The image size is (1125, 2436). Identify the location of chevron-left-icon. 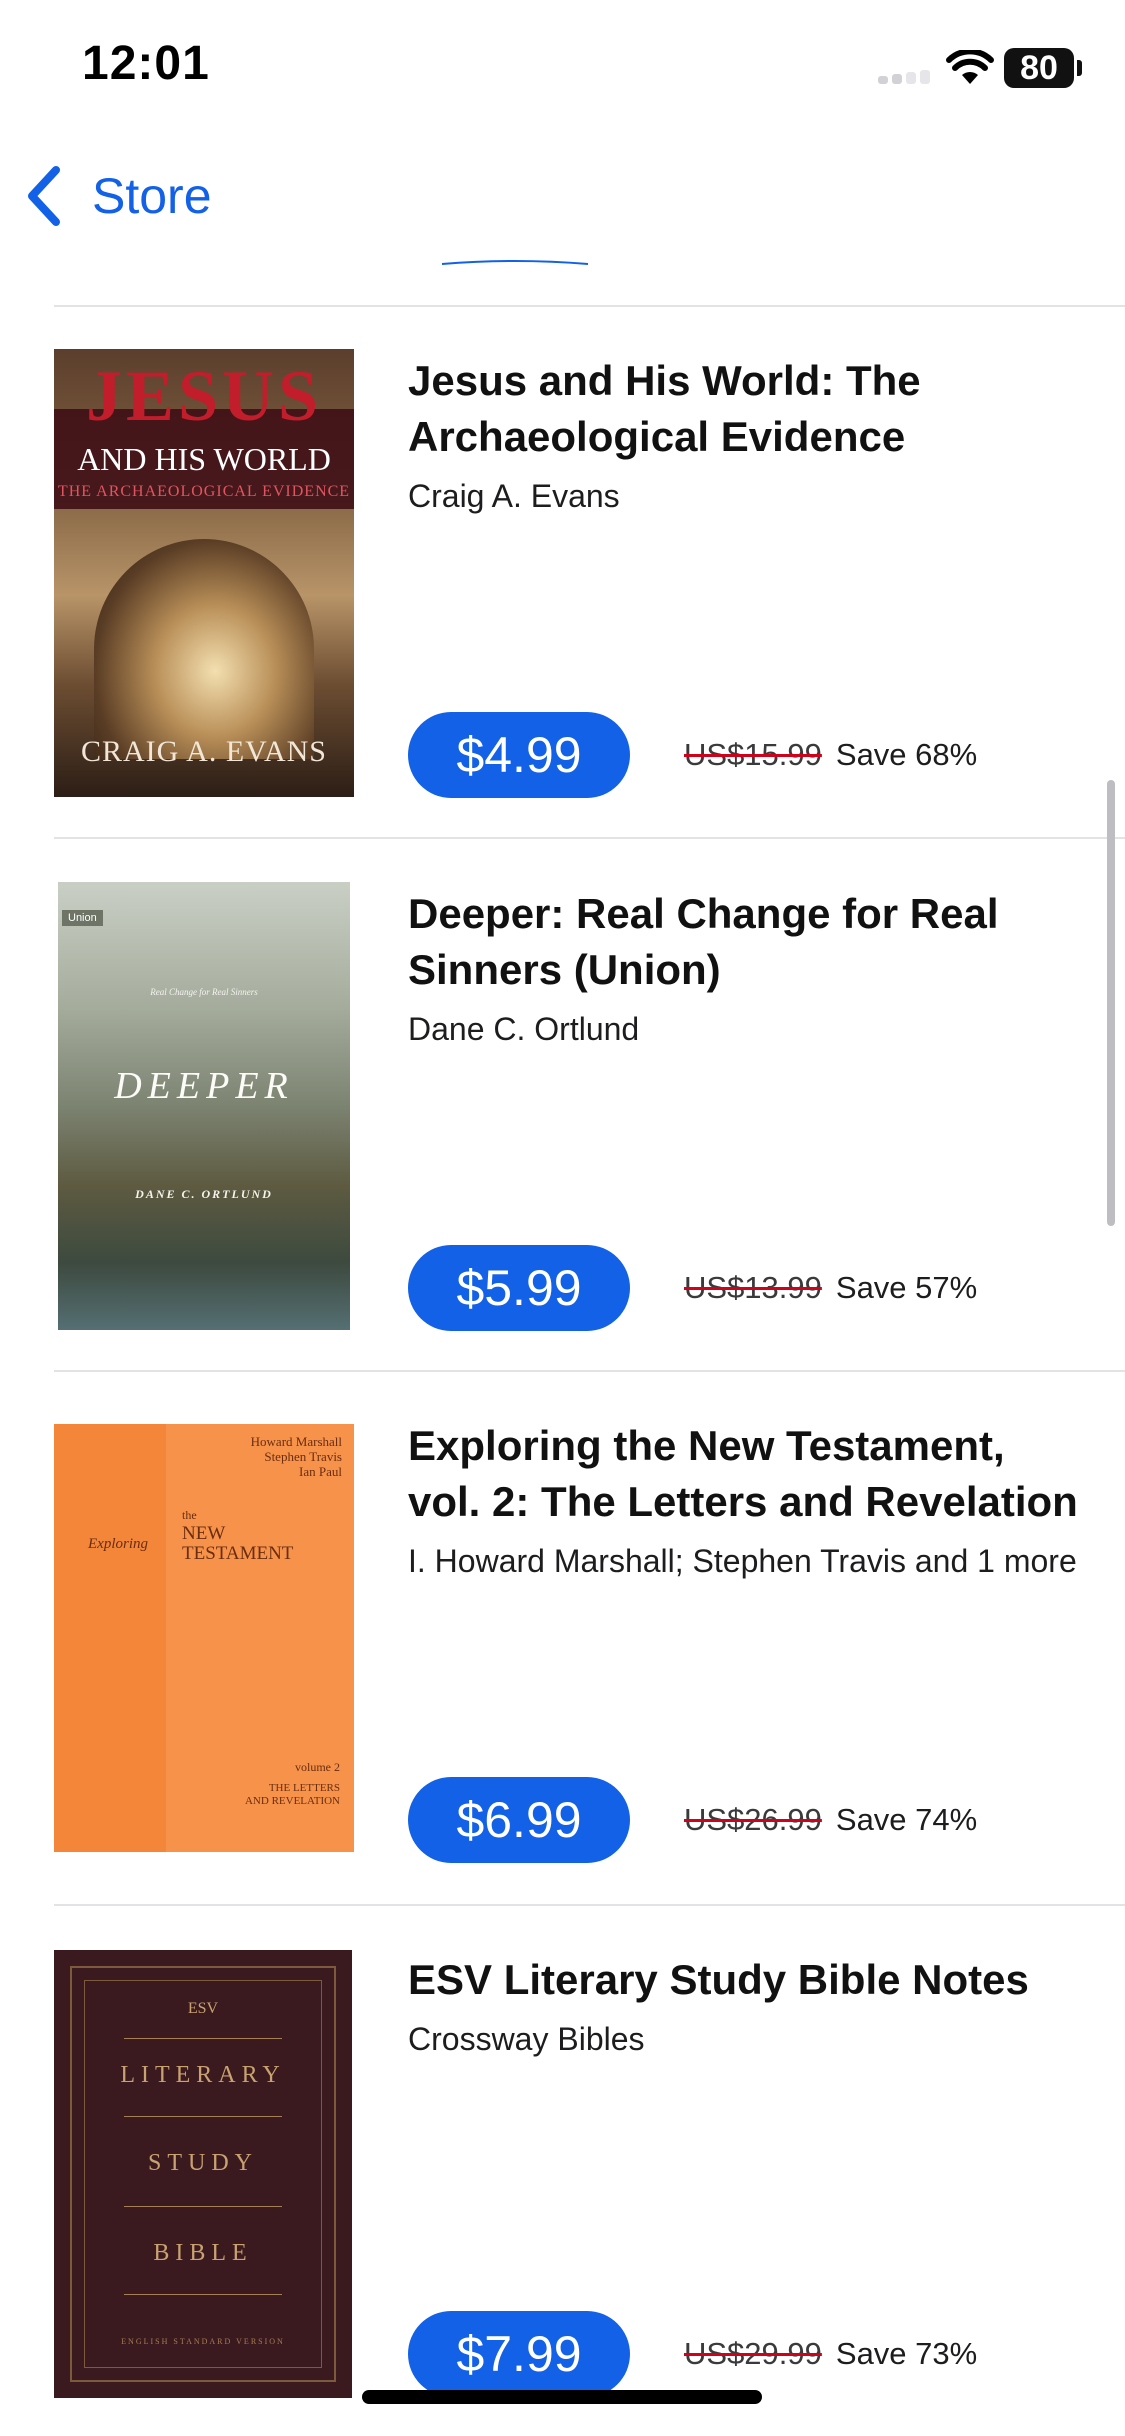
(44, 196).